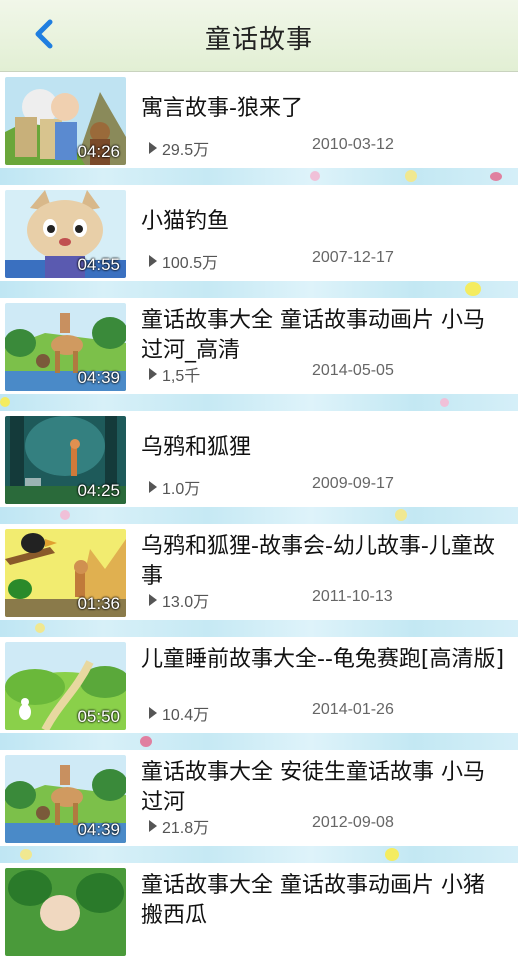 This screenshot has height=959, width=518. I want to click on video-title: 童话故事大全 安徒生童话故事 小马过河, so click(313, 787).